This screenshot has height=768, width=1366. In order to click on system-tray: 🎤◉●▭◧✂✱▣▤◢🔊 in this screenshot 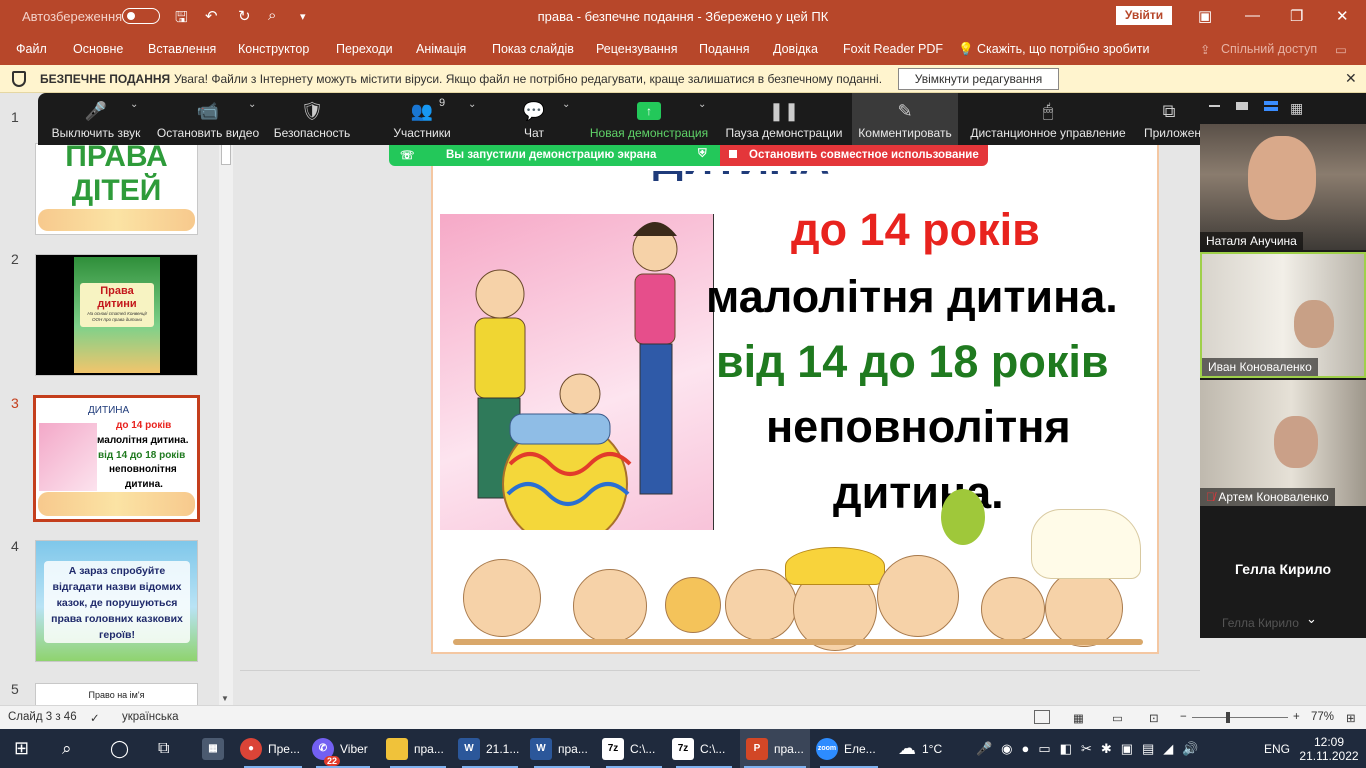, I will do `click(1091, 748)`.